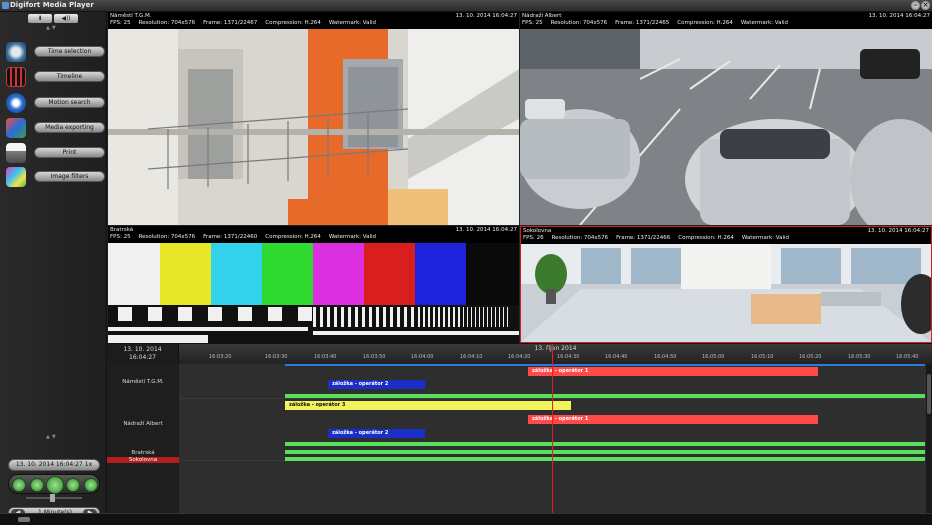 The width and height of the screenshot is (932, 525). I want to click on track-name: Náměstí T.G.M., so click(143, 382).